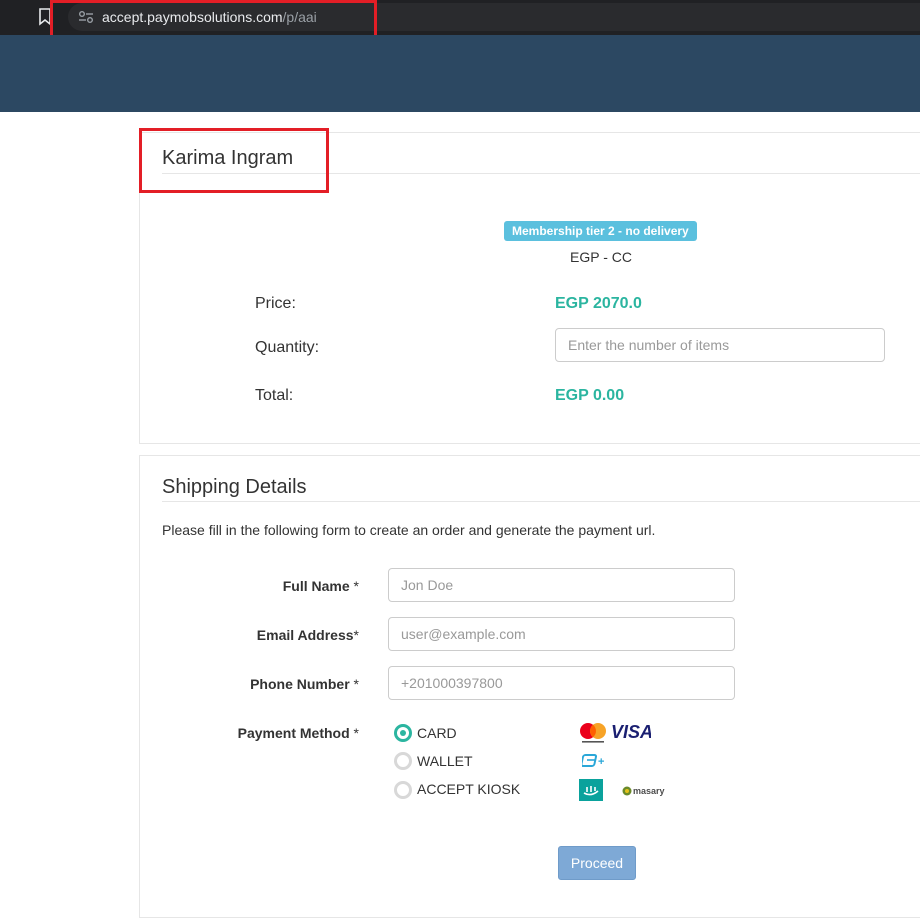 The height and width of the screenshot is (920, 920). What do you see at coordinates (591, 790) in the screenshot?
I see `aman-icon` at bounding box center [591, 790].